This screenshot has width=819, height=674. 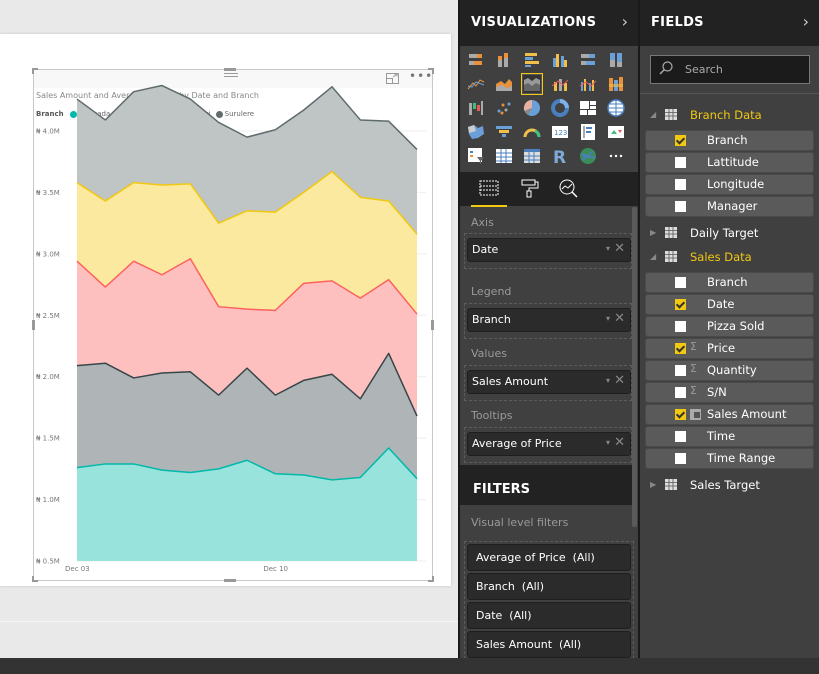 What do you see at coordinates (625, 21) in the screenshot?
I see `collapse-visualizations-icon: ›` at bounding box center [625, 21].